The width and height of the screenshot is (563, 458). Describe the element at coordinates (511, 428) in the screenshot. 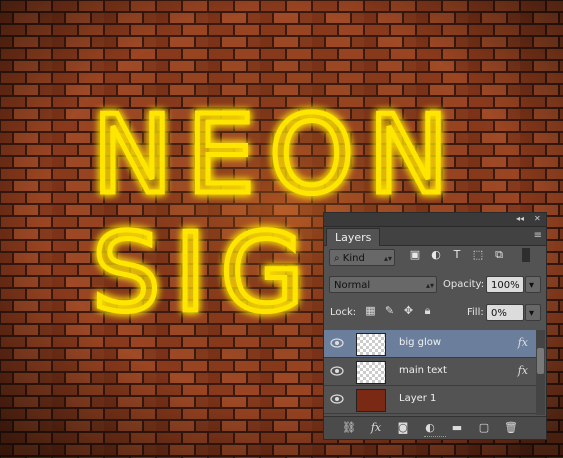

I see `trash-icon: 🗑︎` at that location.